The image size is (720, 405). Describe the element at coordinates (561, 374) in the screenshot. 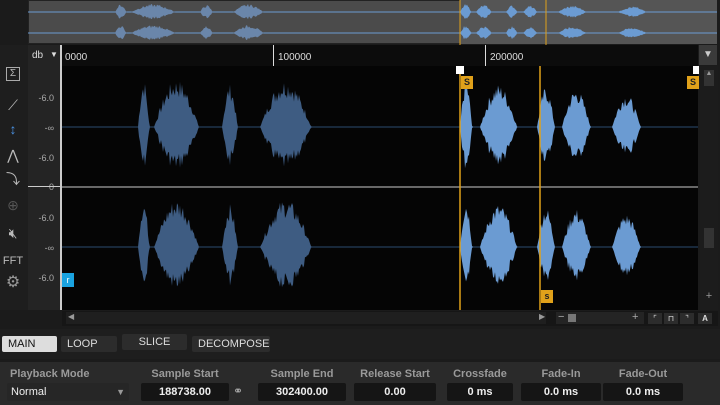

I see `fade-in-label: Fade-In` at that location.